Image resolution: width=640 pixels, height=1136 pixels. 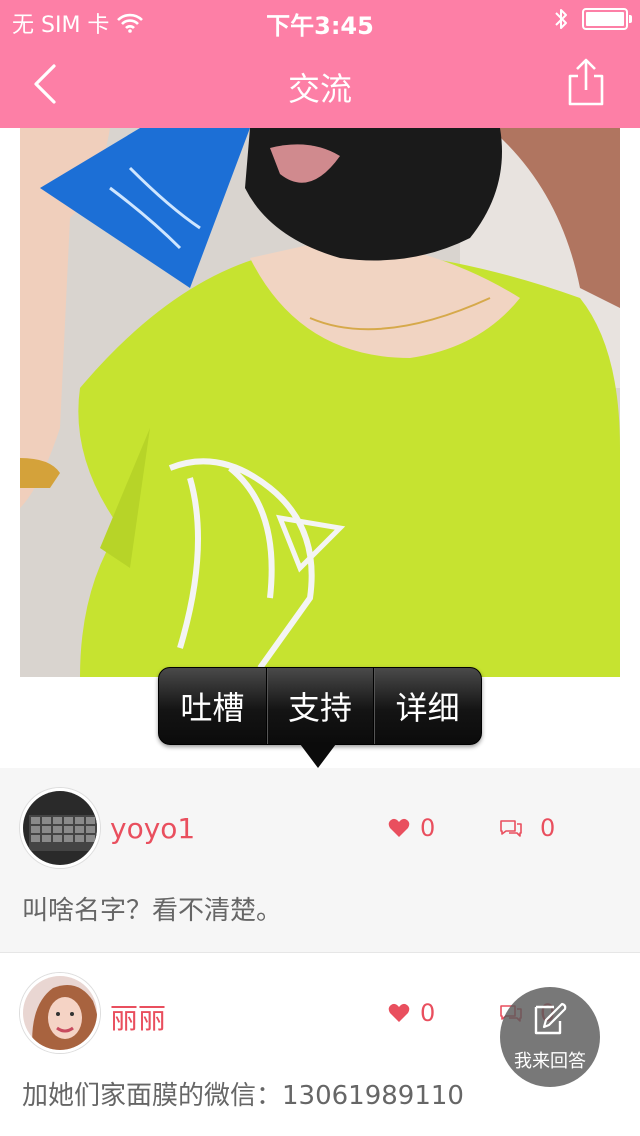 What do you see at coordinates (427, 706) in the screenshot?
I see `detail-menu-item: 详细` at bounding box center [427, 706].